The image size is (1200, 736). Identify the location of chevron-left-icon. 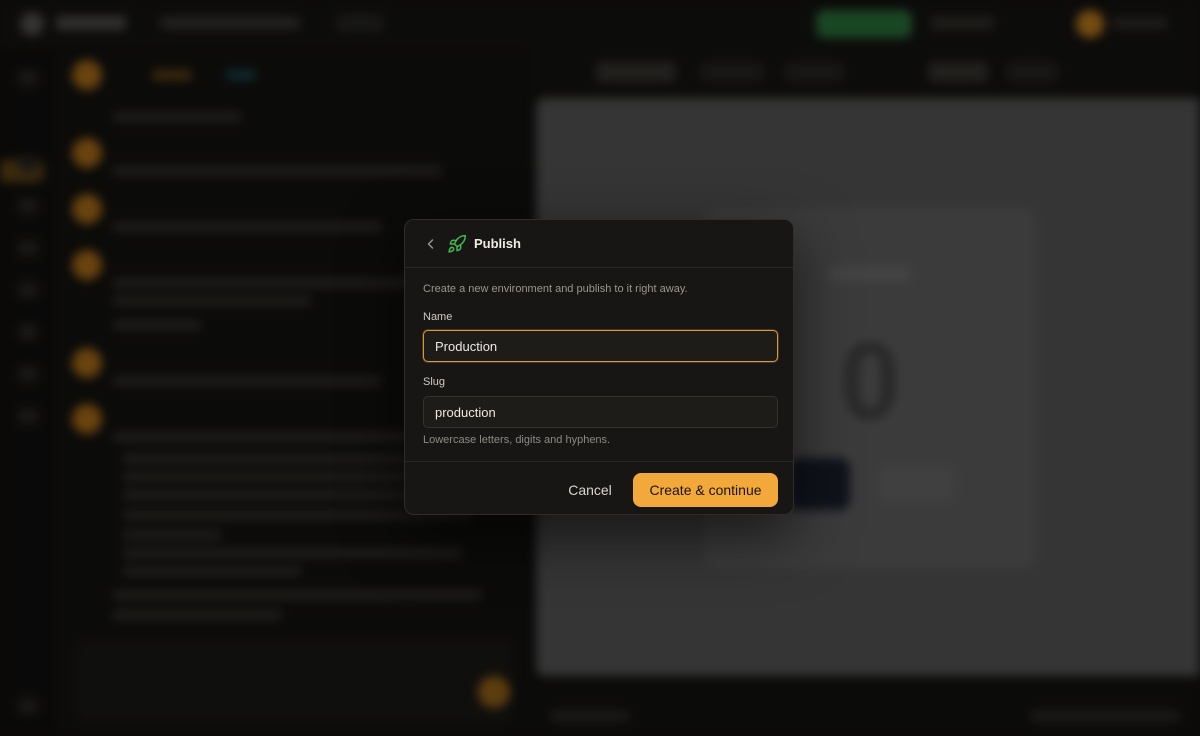
(430, 244).